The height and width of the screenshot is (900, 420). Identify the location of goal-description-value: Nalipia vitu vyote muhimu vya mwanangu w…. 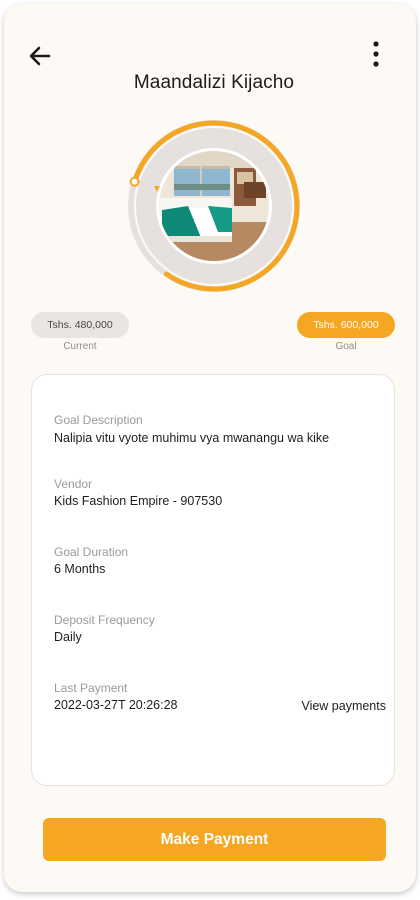
(192, 438).